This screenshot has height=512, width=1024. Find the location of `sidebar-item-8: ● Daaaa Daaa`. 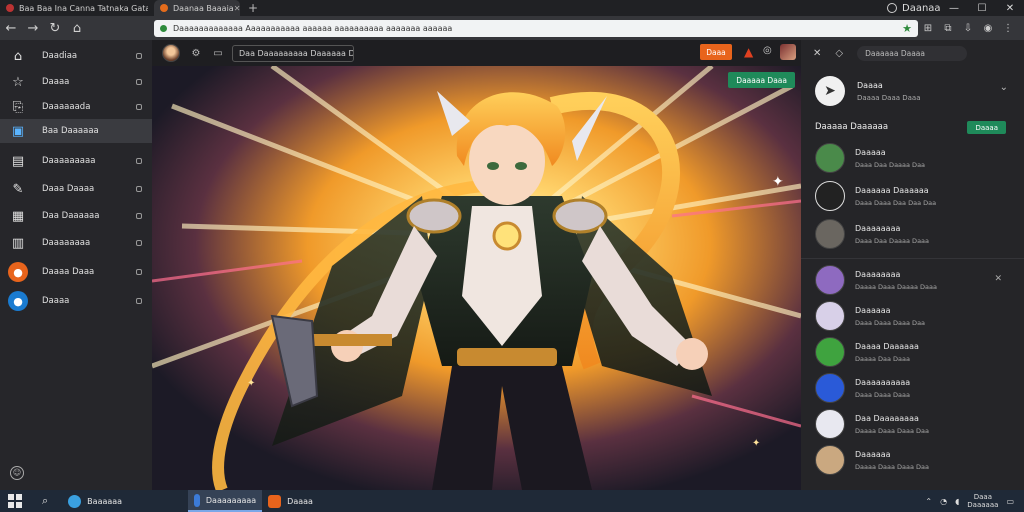

sidebar-item-8: ● Daaaa Daaa is located at coordinates (76, 272).